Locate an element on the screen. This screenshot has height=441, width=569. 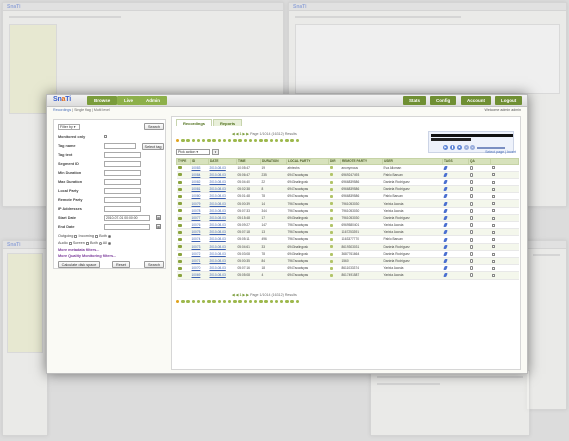
waveform-bar is located at coordinates (472, 135).